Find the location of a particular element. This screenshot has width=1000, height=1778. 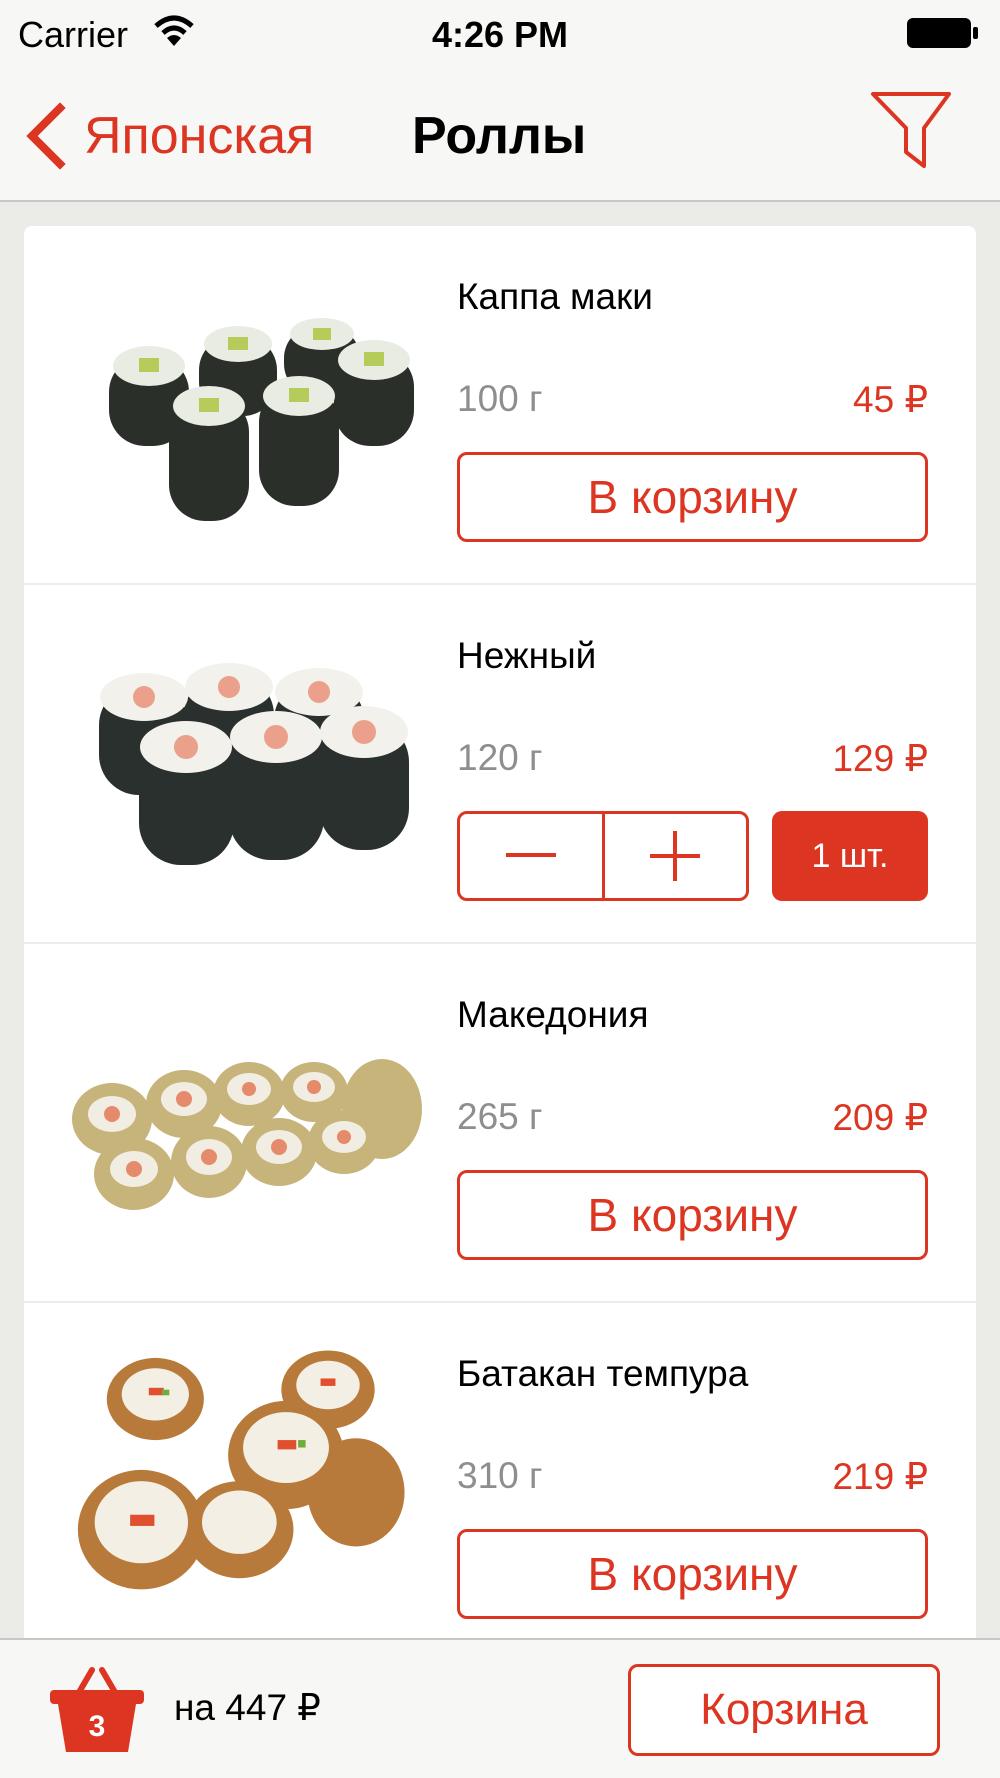

back-label: Японская is located at coordinates (199, 136).